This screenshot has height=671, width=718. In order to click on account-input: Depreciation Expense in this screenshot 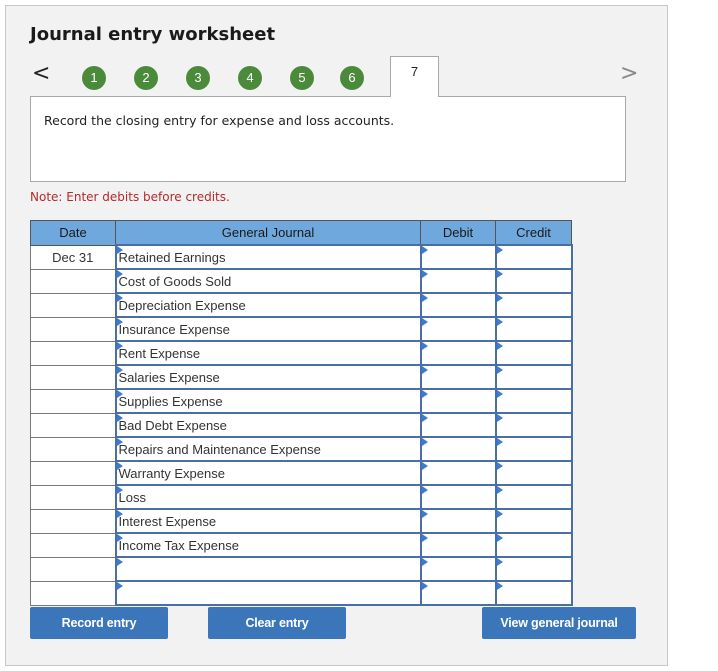, I will do `click(268, 305)`.